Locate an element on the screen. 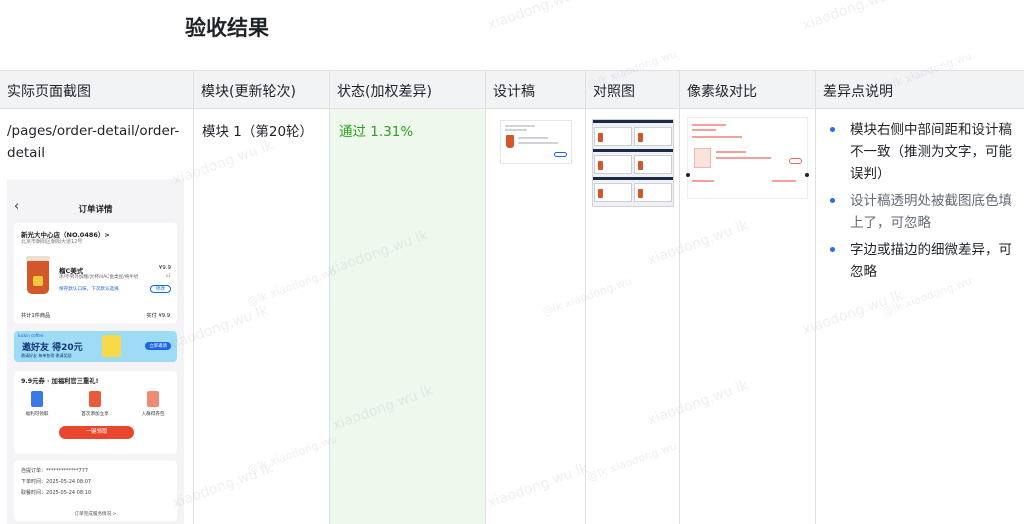 This screenshot has height=524, width=1024. status-badge: 通过 1.31% is located at coordinates (376, 132).